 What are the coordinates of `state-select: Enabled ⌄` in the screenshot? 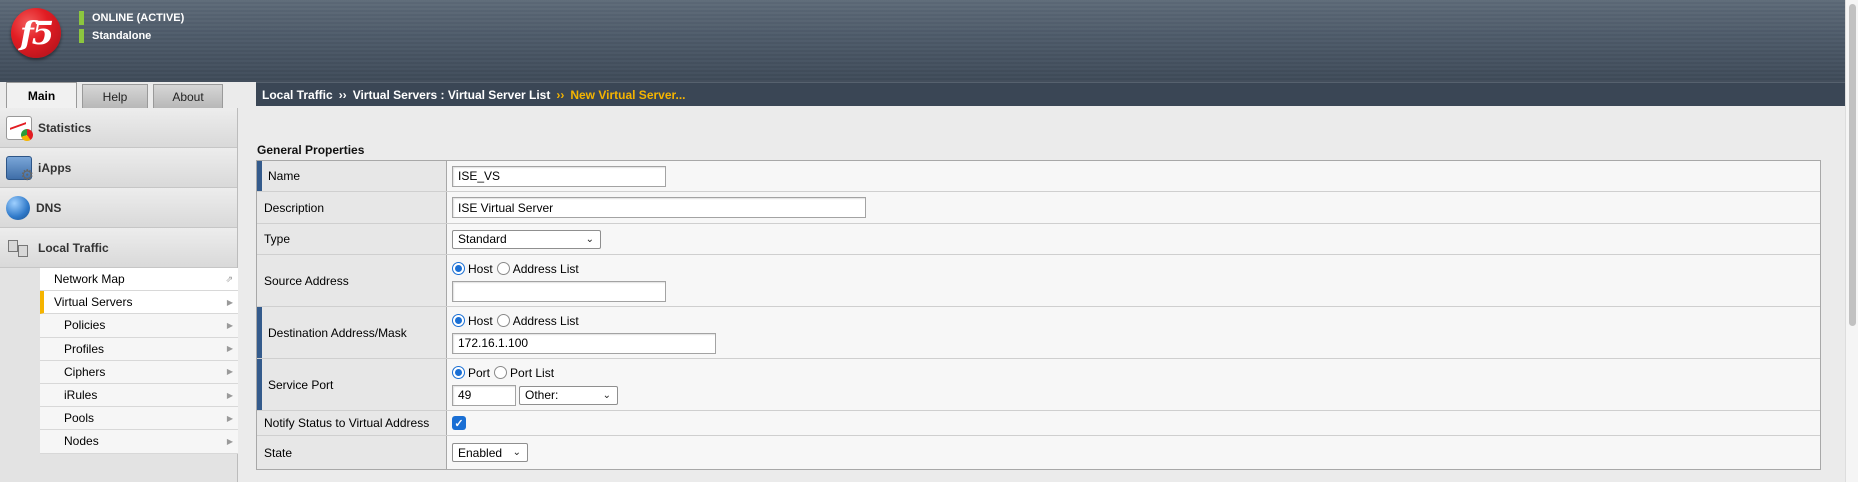 It's located at (490, 452).